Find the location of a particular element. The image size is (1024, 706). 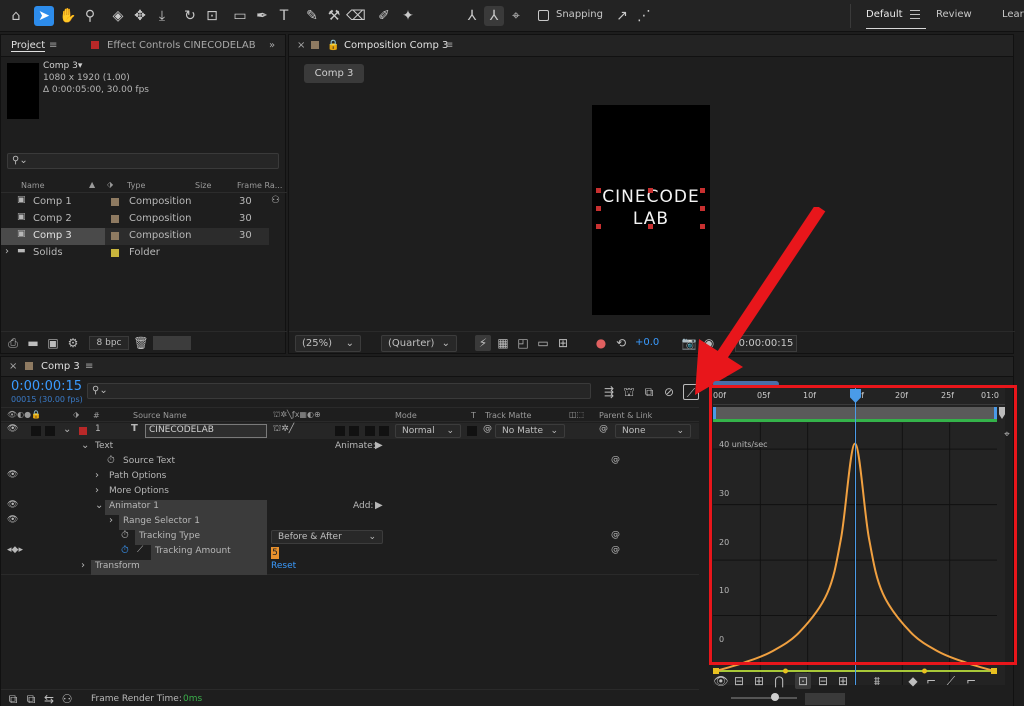

selection-tool-icon: ➤ is located at coordinates (44, 16).